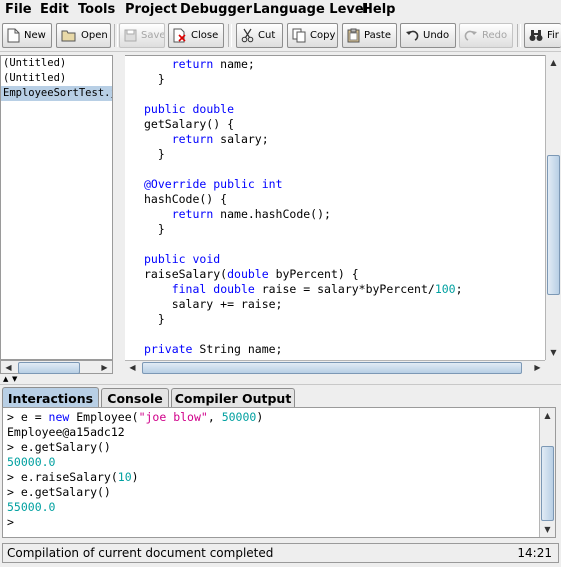  I want to click on new-button: New, so click(27, 35).